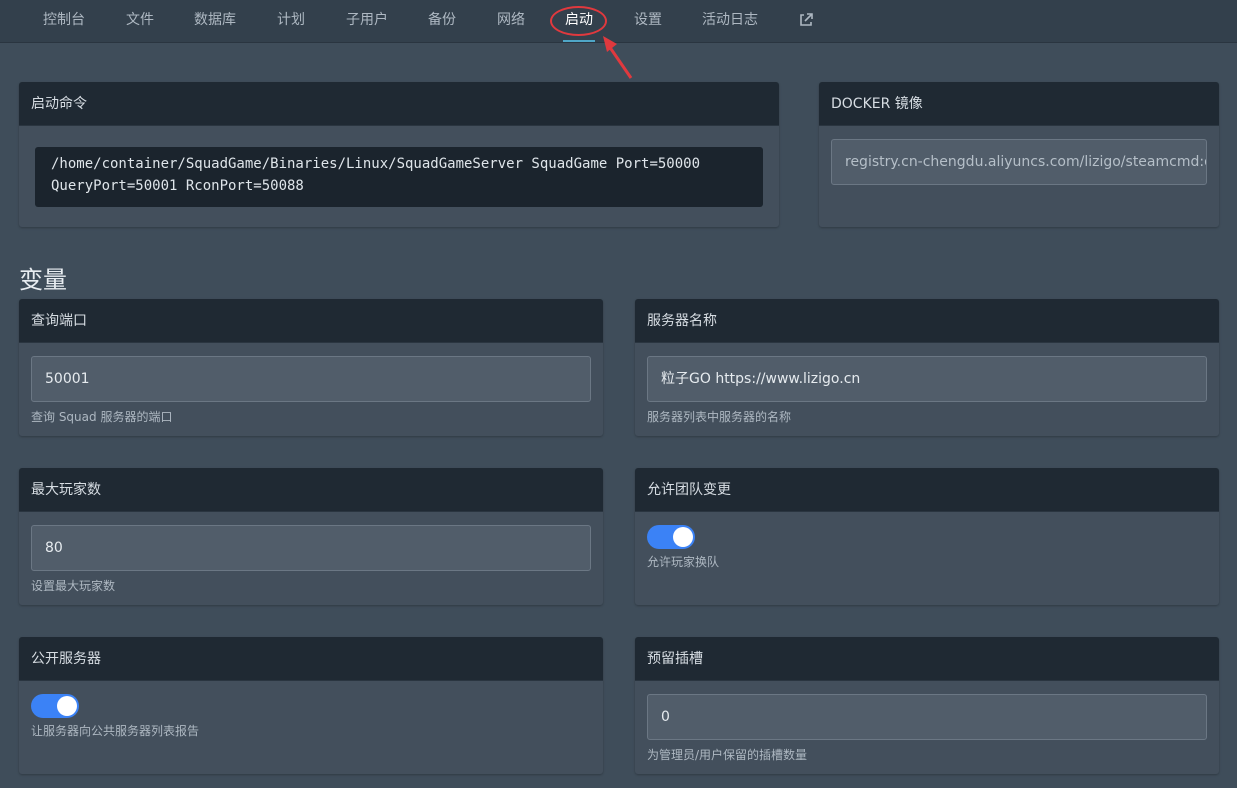  What do you see at coordinates (177, 186) in the screenshot?
I see `command-line-2: QueryPort=50001 RconPort=50088` at bounding box center [177, 186].